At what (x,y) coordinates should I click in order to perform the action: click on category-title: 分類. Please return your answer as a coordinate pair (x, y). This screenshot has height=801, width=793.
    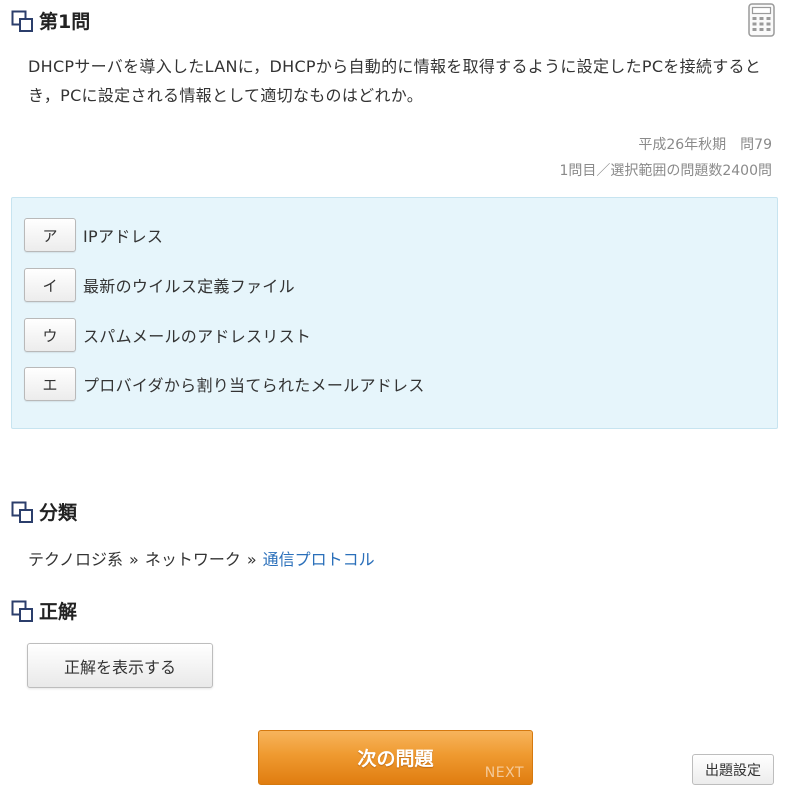
    Looking at the image, I should click on (58, 513).